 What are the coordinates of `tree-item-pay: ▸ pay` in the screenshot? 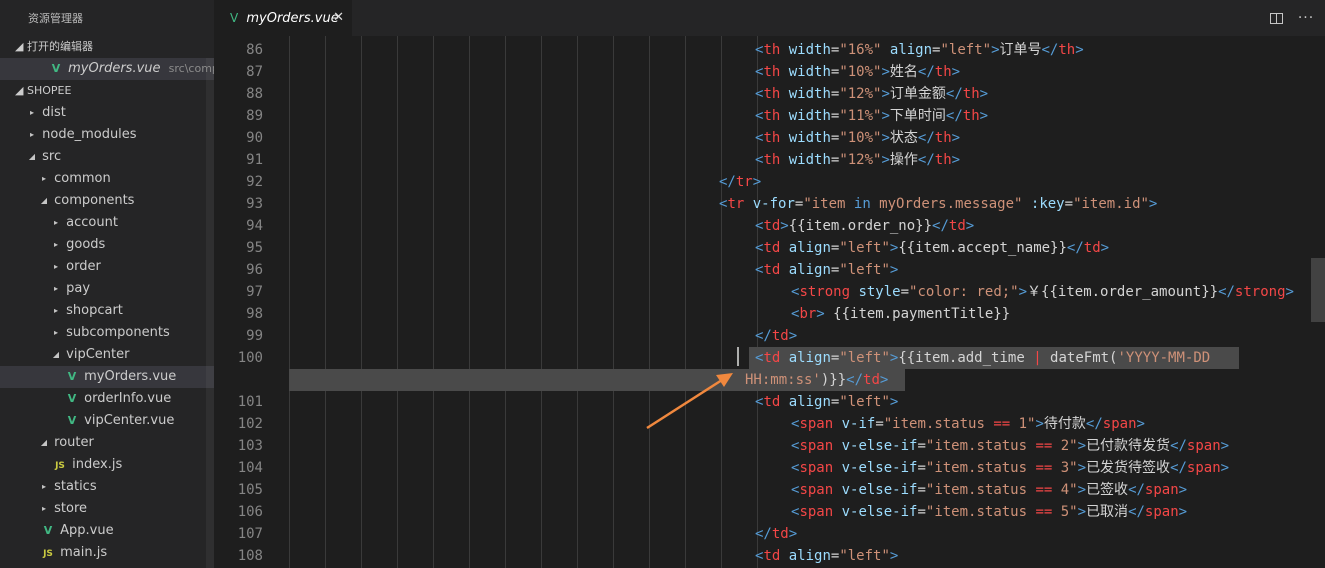 It's located at (107, 289).